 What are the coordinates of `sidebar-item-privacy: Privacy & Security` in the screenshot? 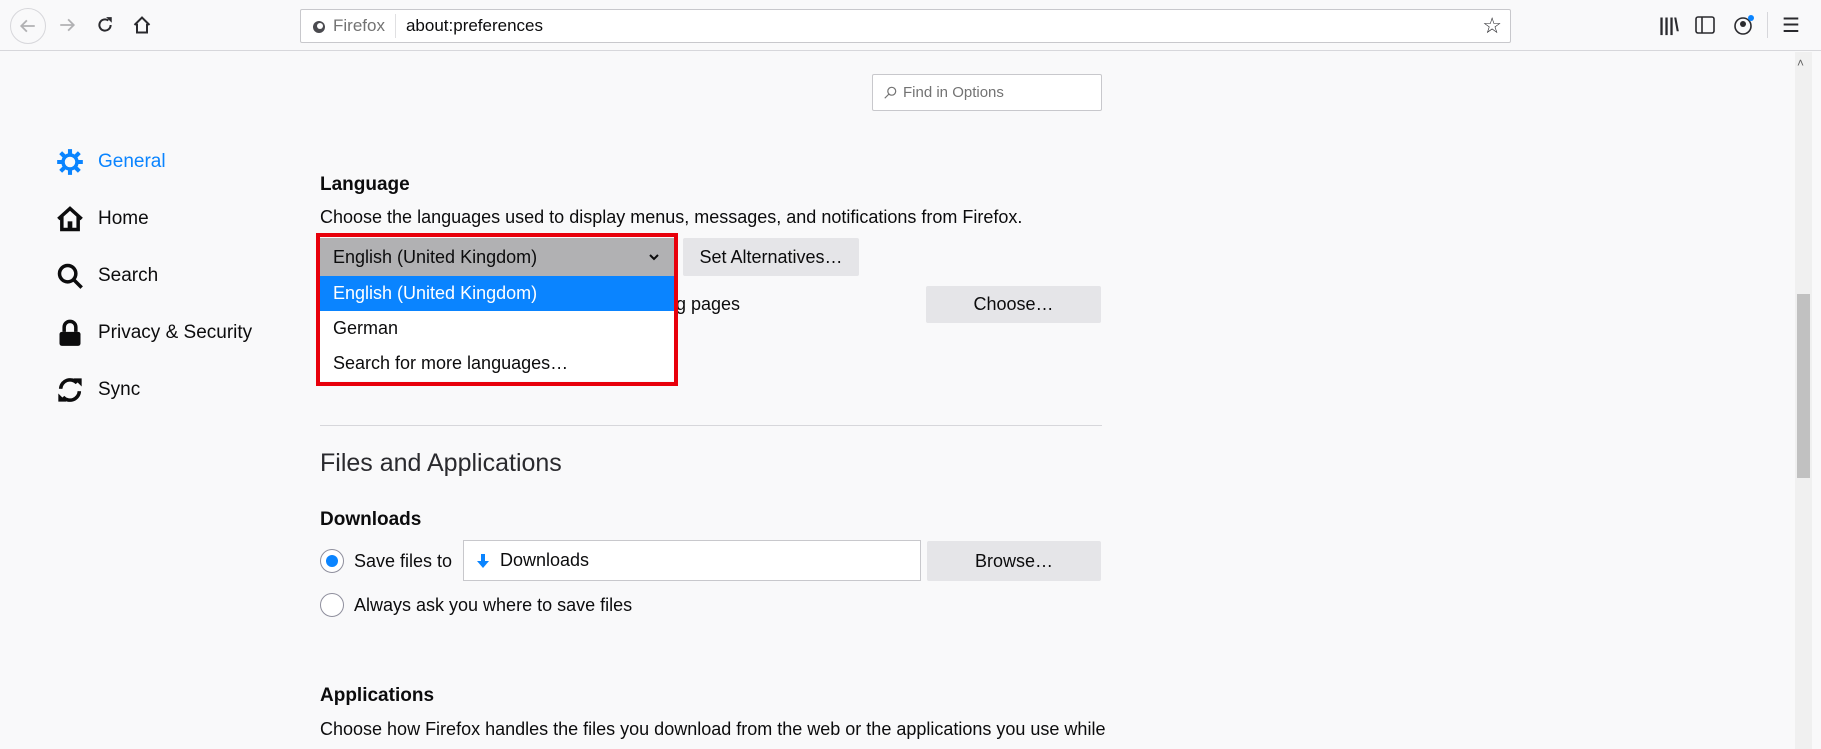 It's located at (154, 333).